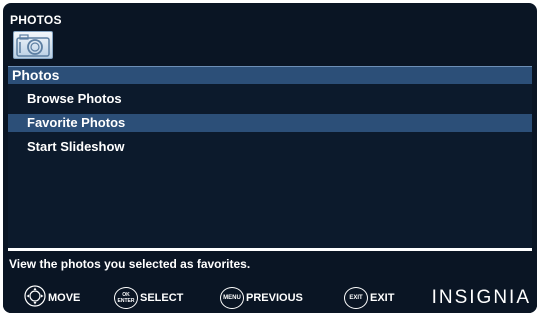 The width and height of the screenshot is (541, 316). What do you see at coordinates (382, 298) in the screenshot?
I see `exit-label: EXIT` at bounding box center [382, 298].